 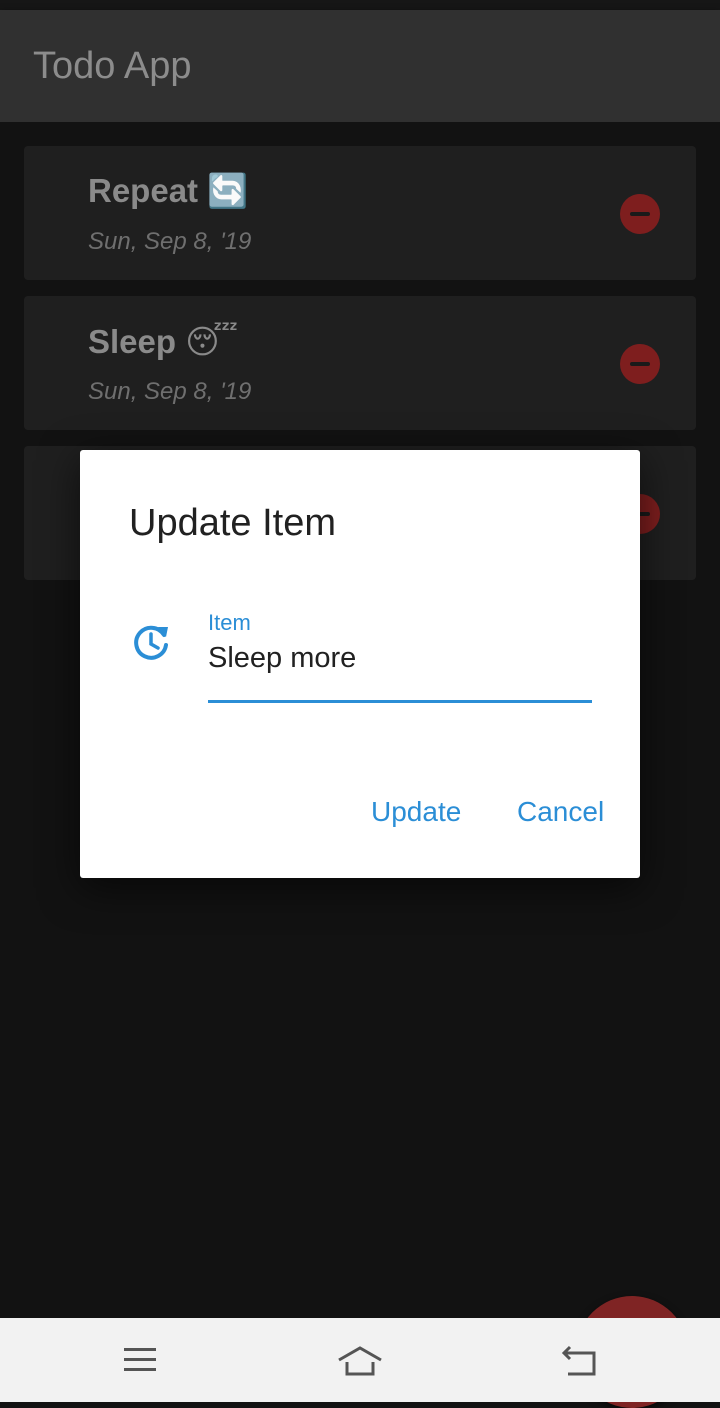 What do you see at coordinates (416, 812) in the screenshot?
I see `update-button: Update` at bounding box center [416, 812].